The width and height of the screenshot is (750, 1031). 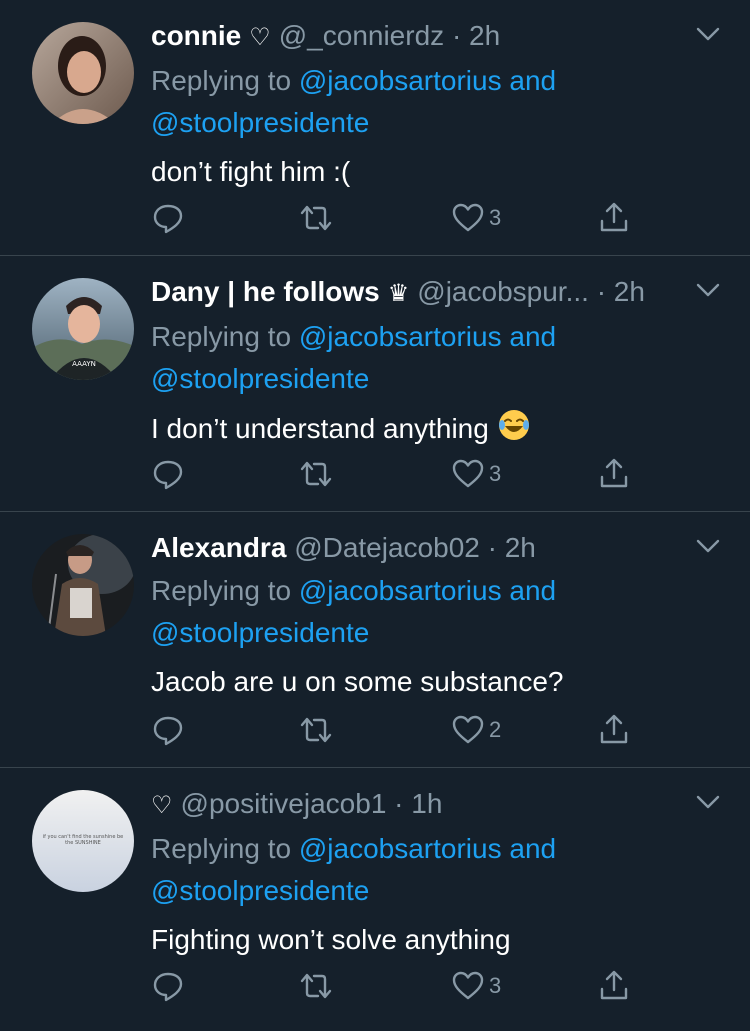 I want to click on tweet-header: Dany | he follows ♛ @jacobspur... · 2h, so click(x=420, y=293).